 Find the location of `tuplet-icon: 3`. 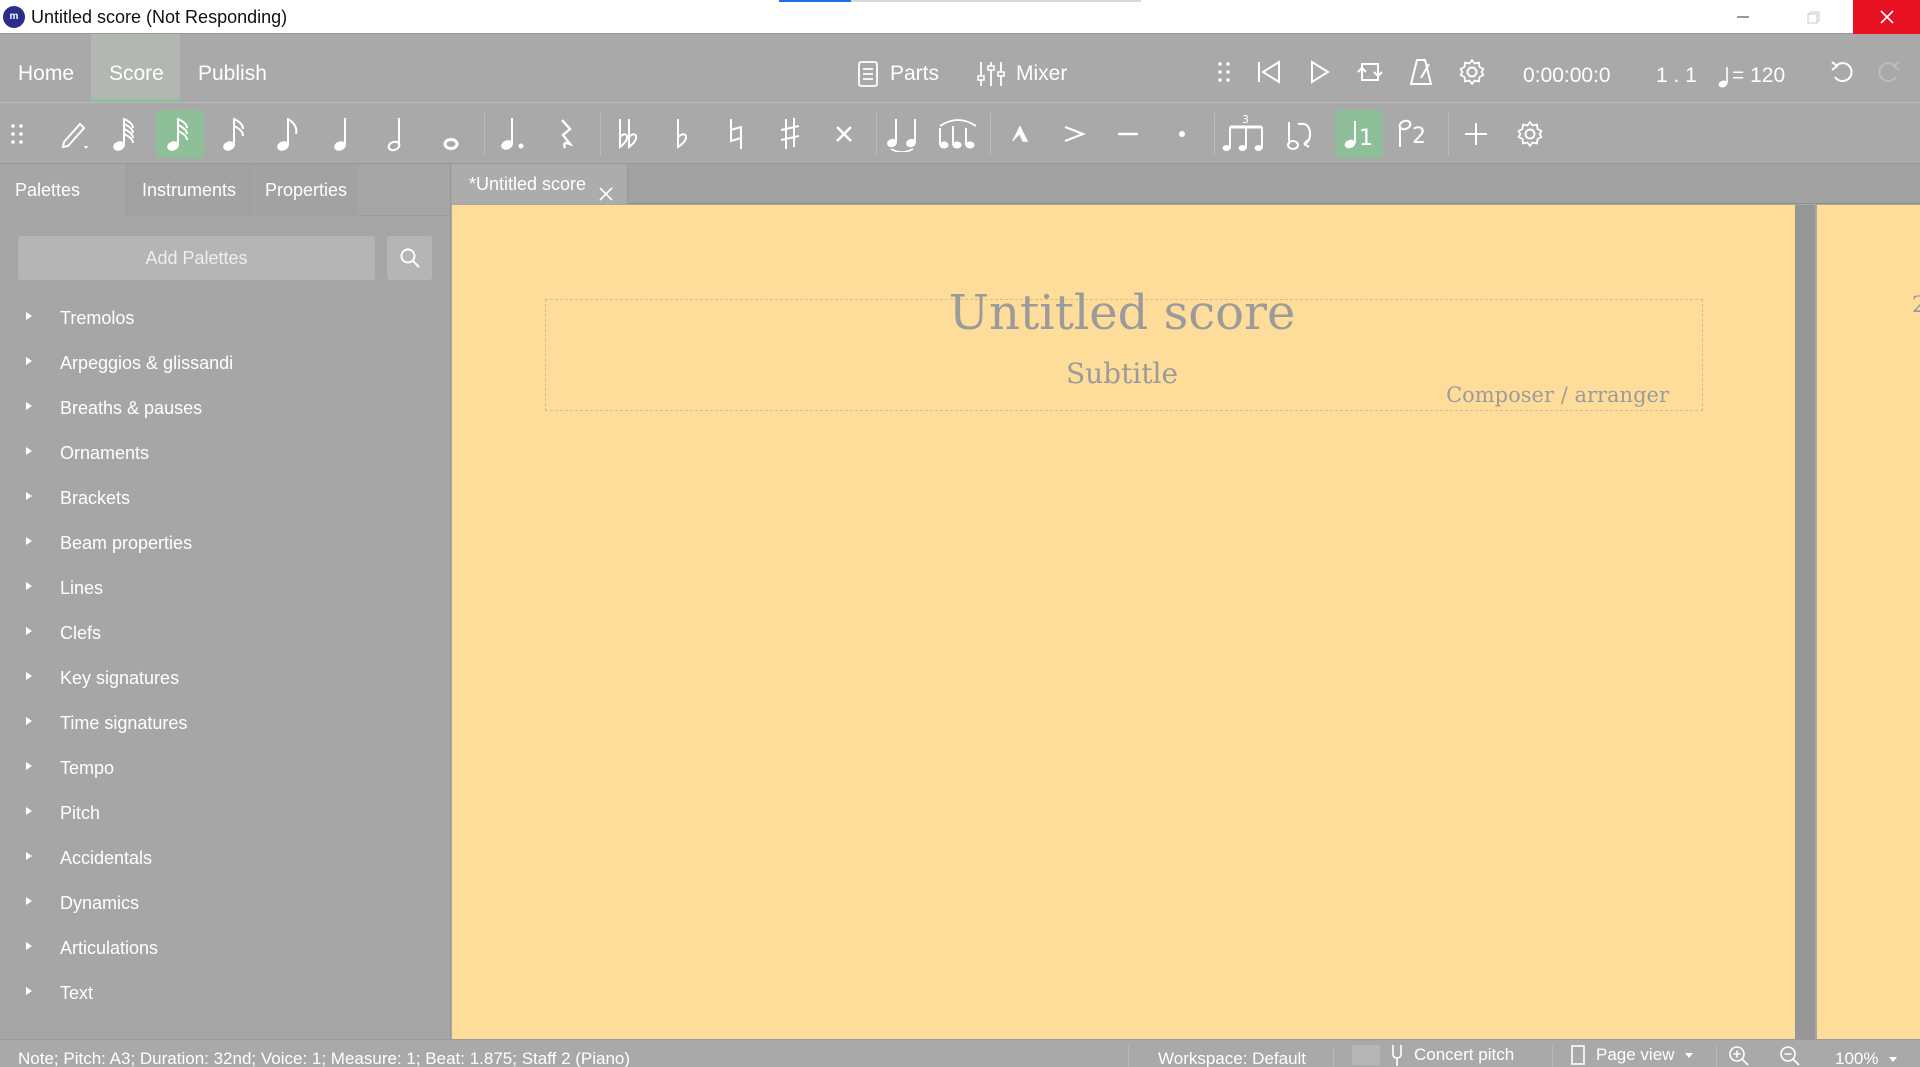

tuplet-icon: 3 is located at coordinates (1244, 134).